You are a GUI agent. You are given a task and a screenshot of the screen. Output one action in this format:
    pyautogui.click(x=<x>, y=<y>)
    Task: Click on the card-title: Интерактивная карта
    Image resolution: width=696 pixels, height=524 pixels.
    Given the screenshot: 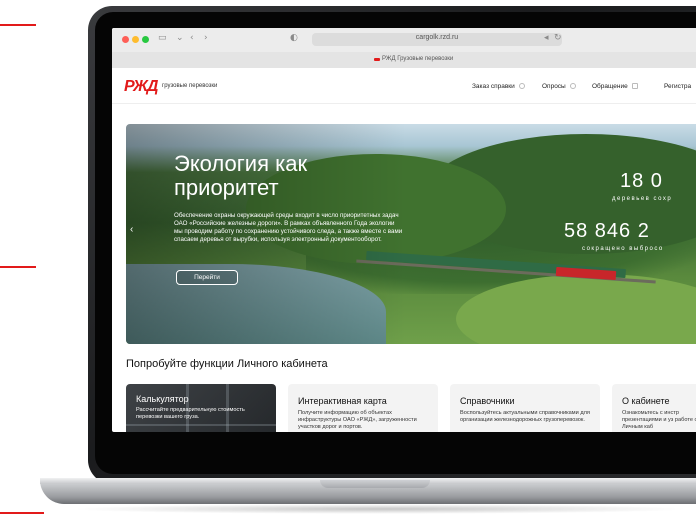 What is the action you would take?
    pyautogui.click(x=342, y=401)
    